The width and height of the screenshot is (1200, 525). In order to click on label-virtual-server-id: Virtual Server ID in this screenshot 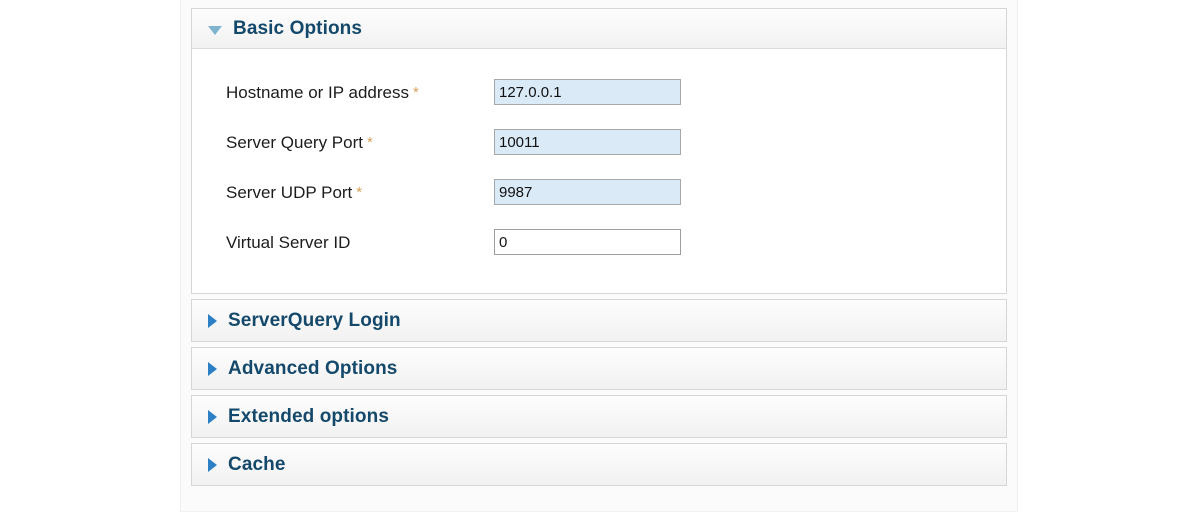, I will do `click(360, 242)`.